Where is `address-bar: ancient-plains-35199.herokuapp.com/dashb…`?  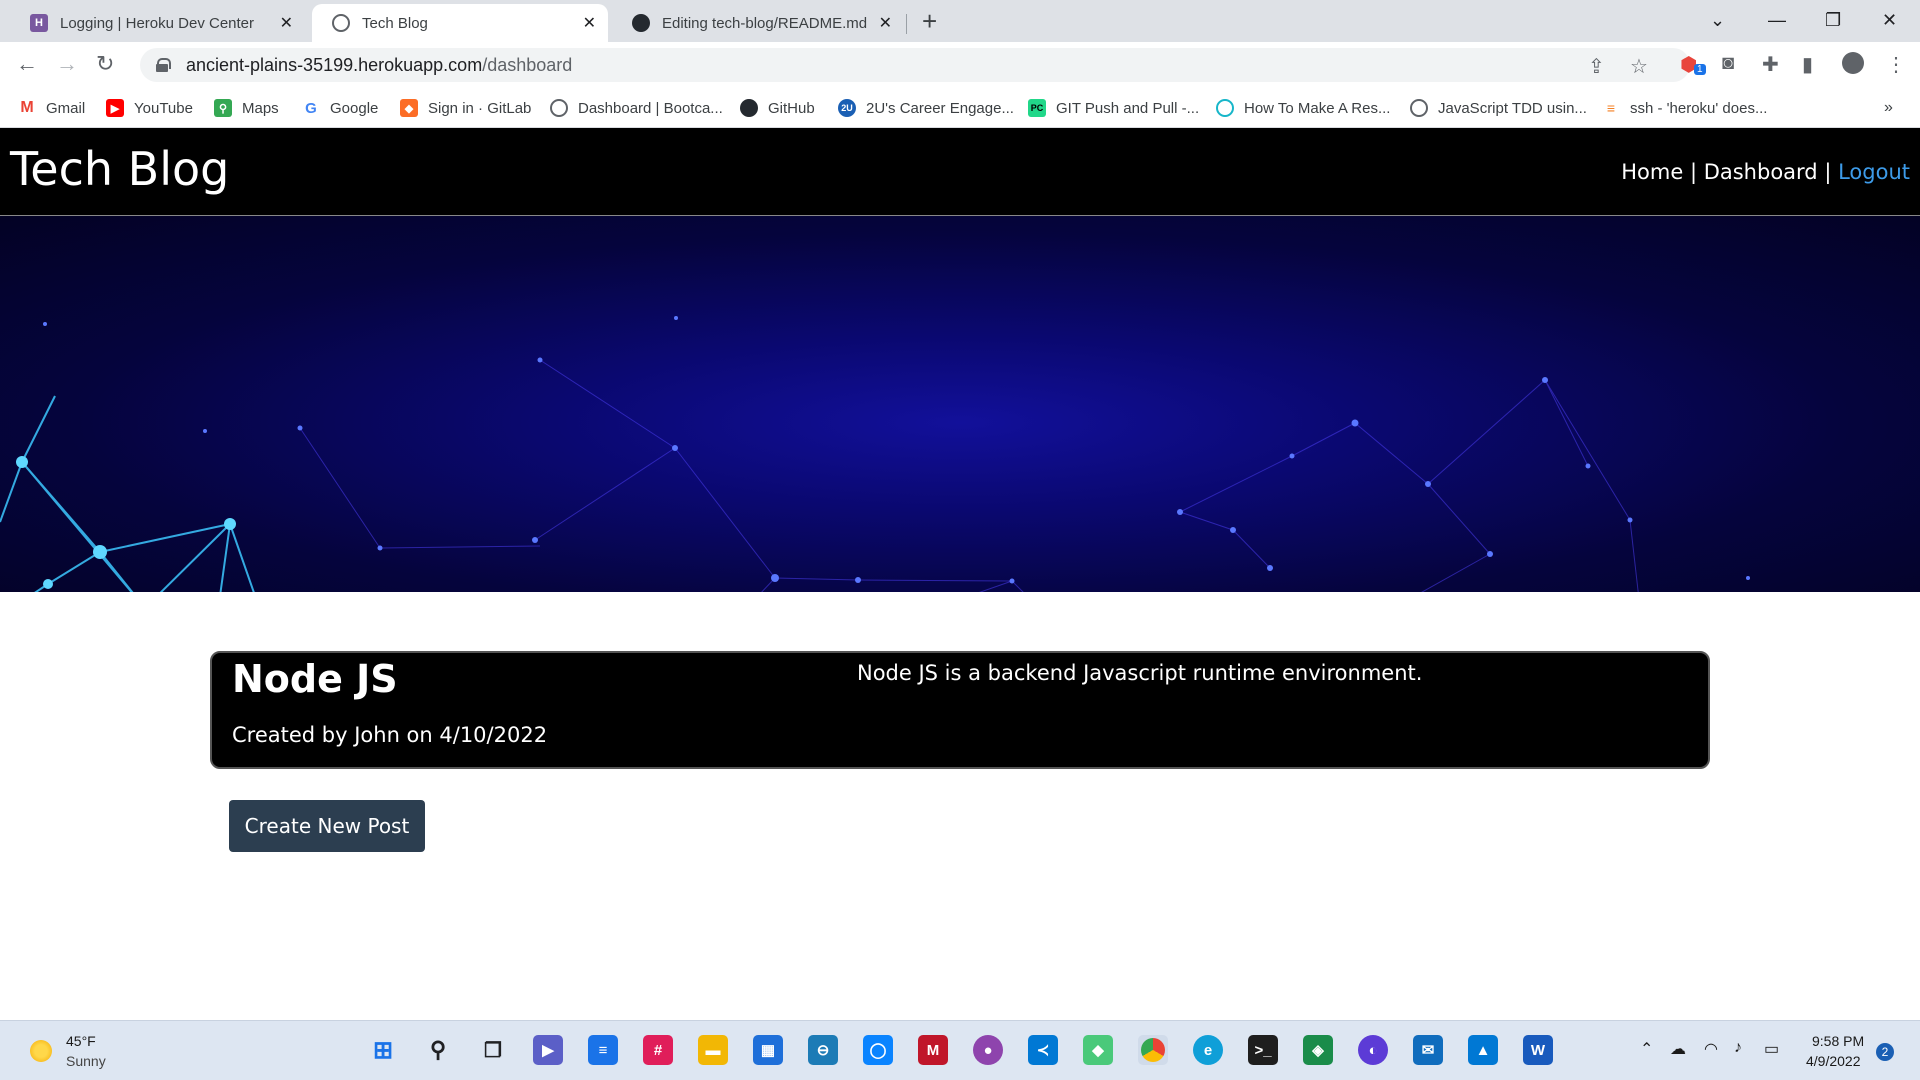 address-bar: ancient-plains-35199.herokuapp.com/dashb… is located at coordinates (915, 65).